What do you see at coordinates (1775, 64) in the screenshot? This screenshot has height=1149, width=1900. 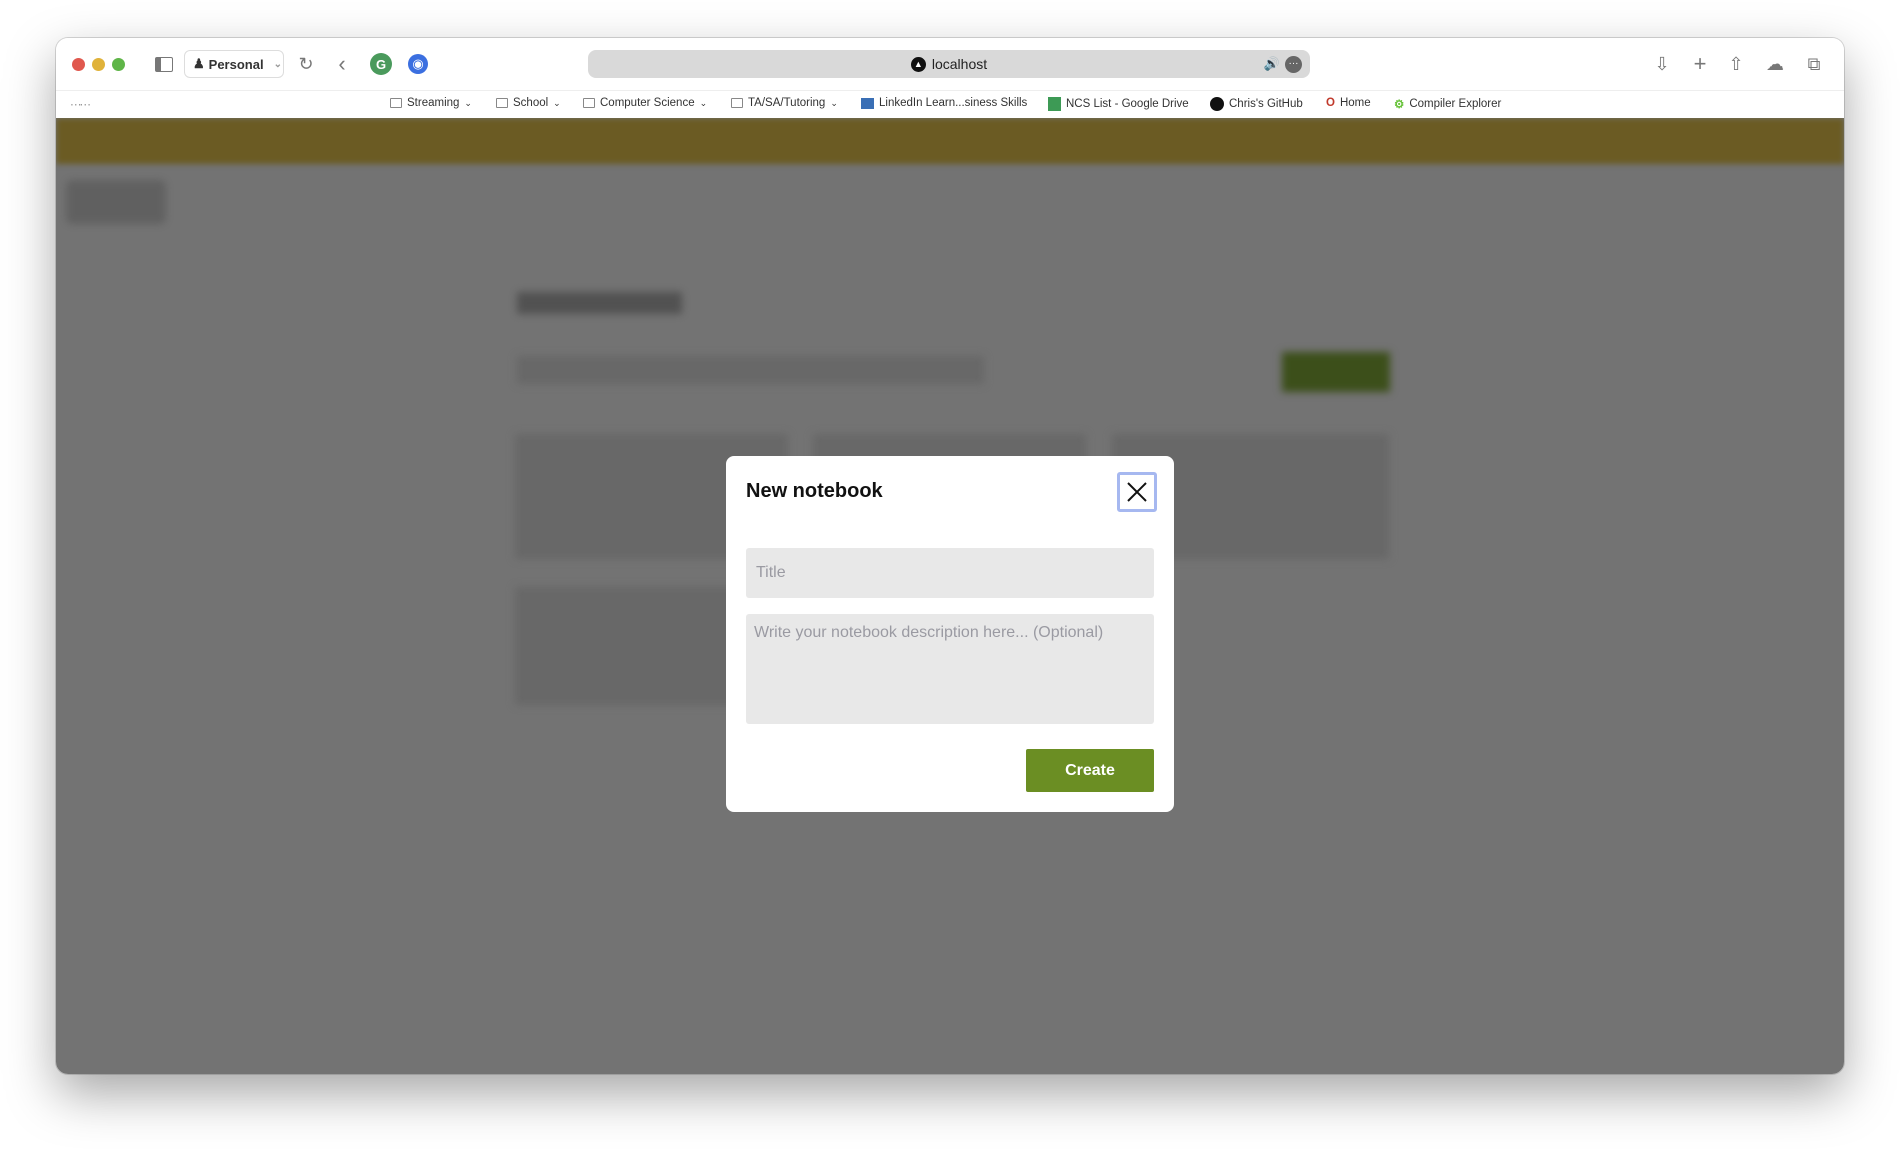 I see `icloud-tabs-icon: ☁` at bounding box center [1775, 64].